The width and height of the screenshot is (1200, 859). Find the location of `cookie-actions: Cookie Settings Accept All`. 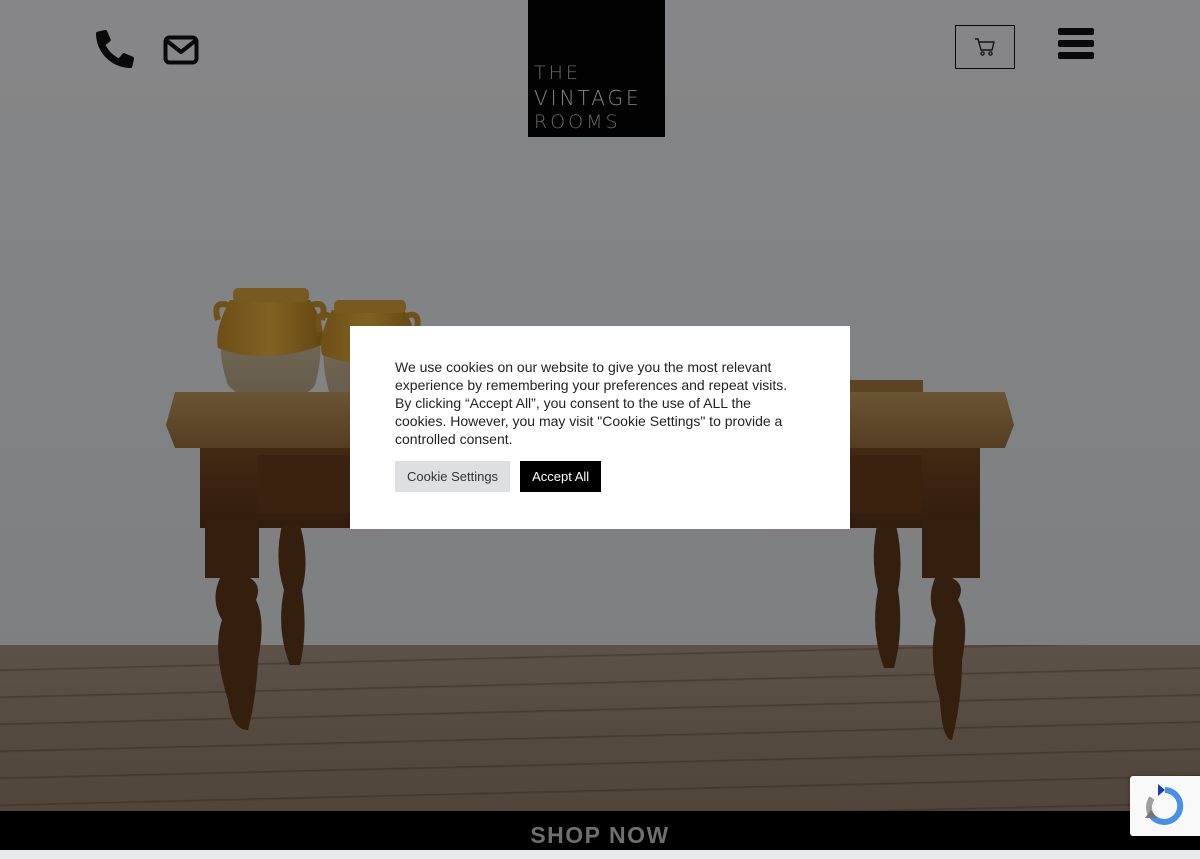

cookie-actions: Cookie Settings Accept All is located at coordinates (600, 476).